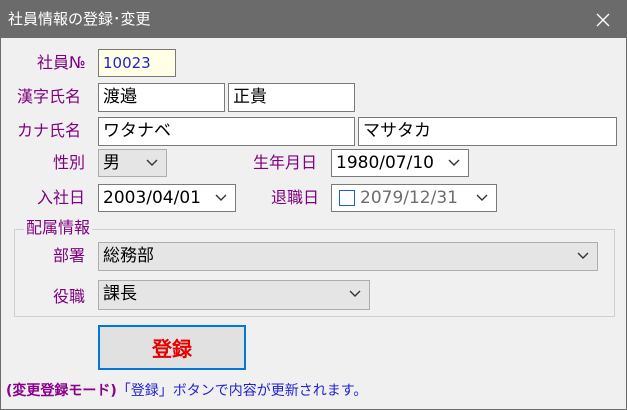 Image resolution: width=627 pixels, height=410 pixels. I want to click on department-select: 総務部, so click(348, 256).